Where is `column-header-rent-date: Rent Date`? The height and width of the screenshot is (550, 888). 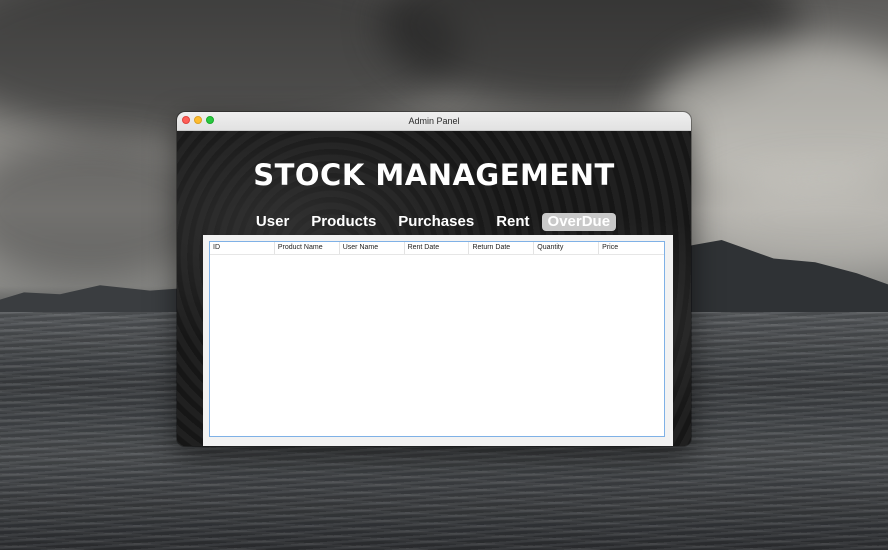 column-header-rent-date: Rent Date is located at coordinates (437, 248).